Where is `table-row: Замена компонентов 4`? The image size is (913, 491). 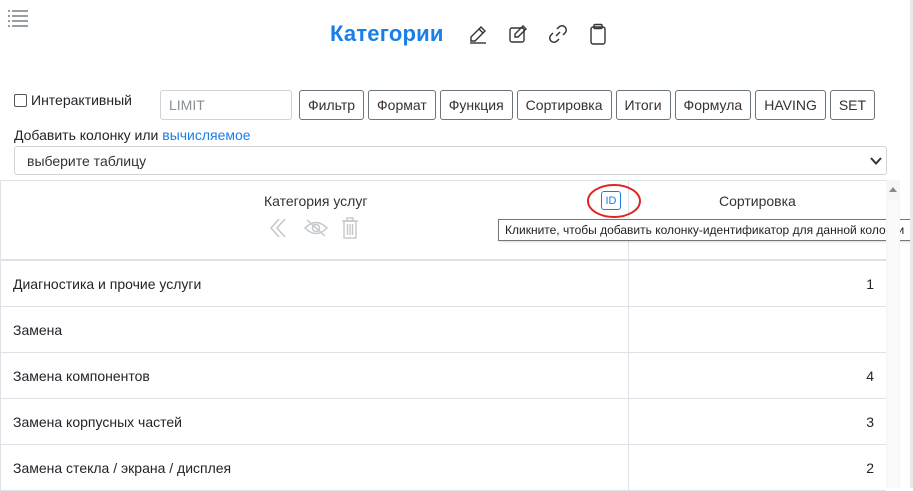 table-row: Замена компонентов 4 is located at coordinates (443, 376).